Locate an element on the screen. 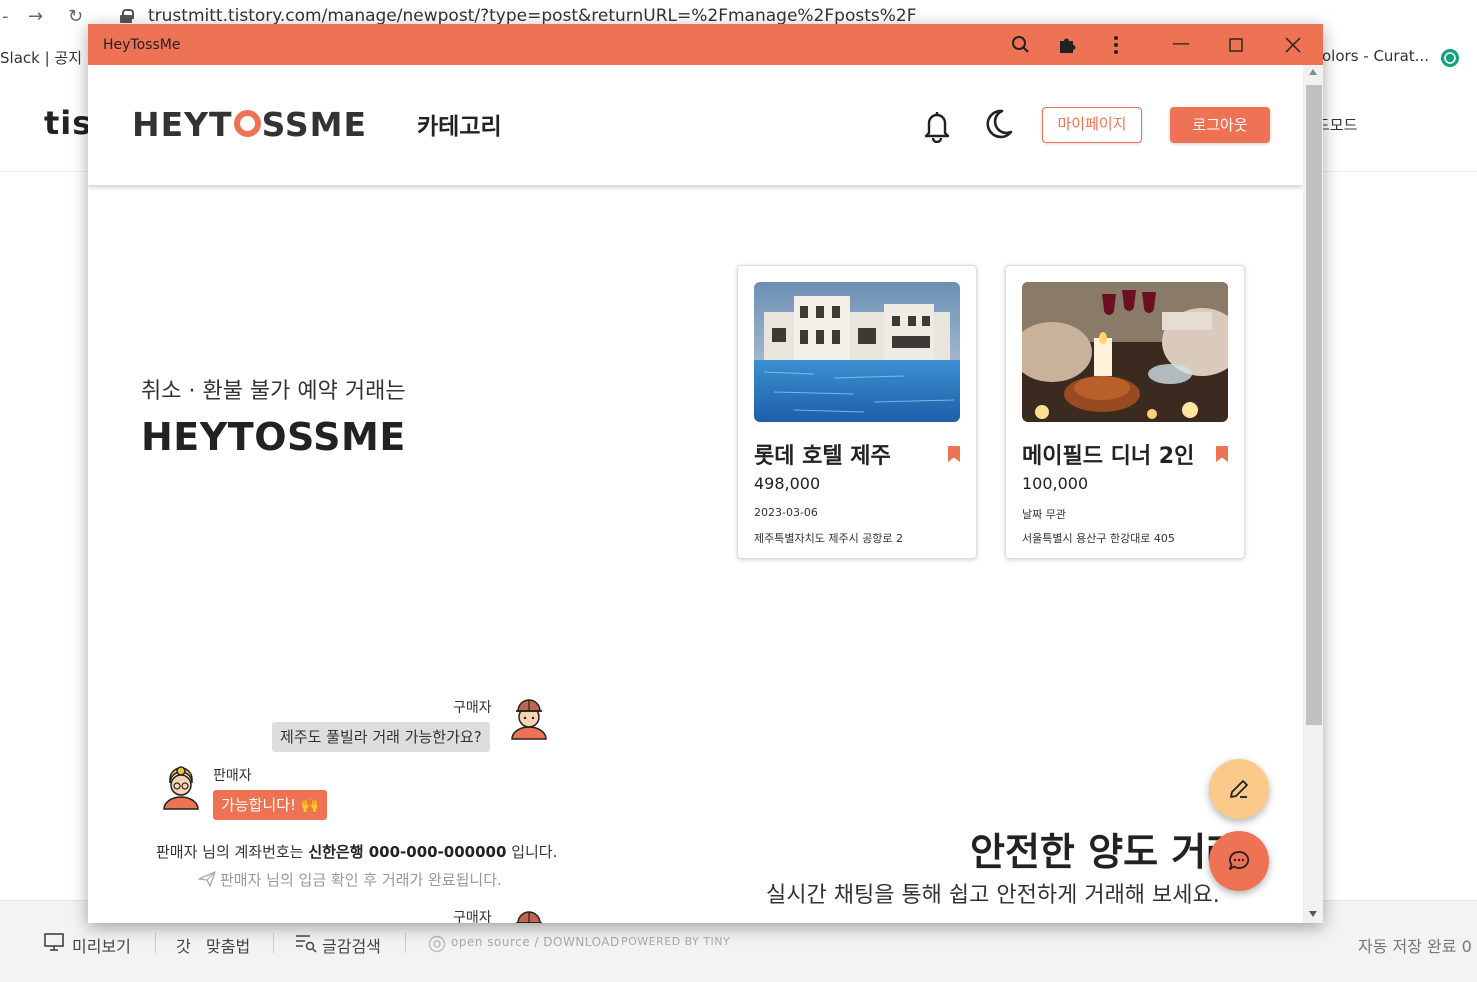  buyer-name: 구매자 is located at coordinates (472, 708).